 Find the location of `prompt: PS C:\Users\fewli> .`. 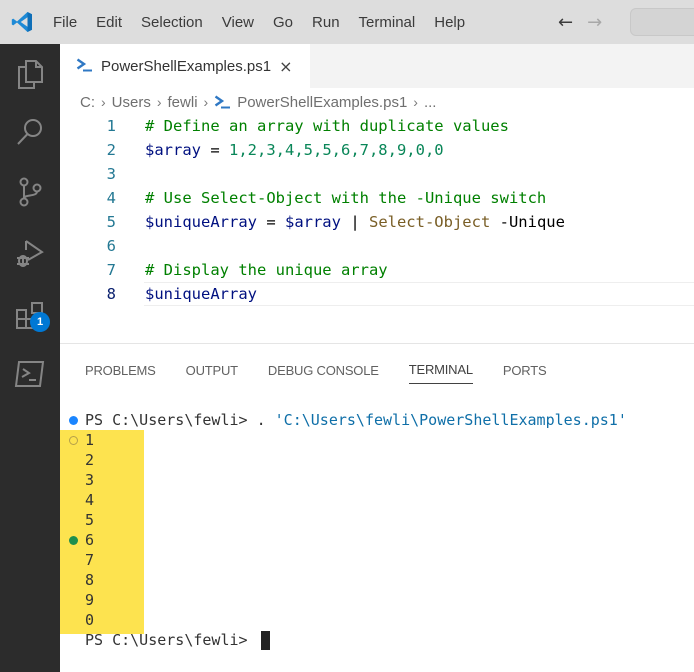

prompt: PS C:\Users\fewli> . is located at coordinates (180, 420).